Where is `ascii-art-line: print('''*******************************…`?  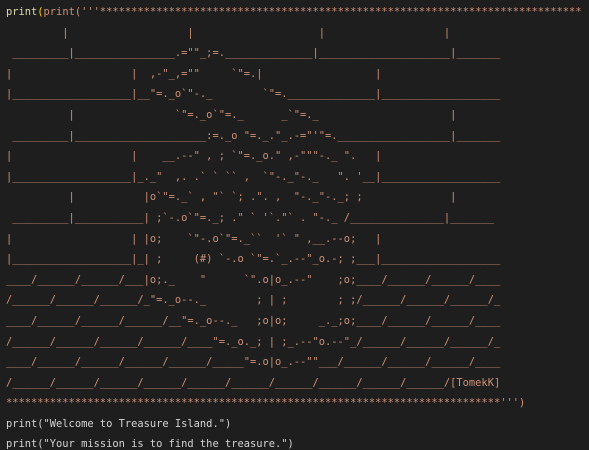
ascii-art-line: print('''*******************************… is located at coordinates (312, 12).